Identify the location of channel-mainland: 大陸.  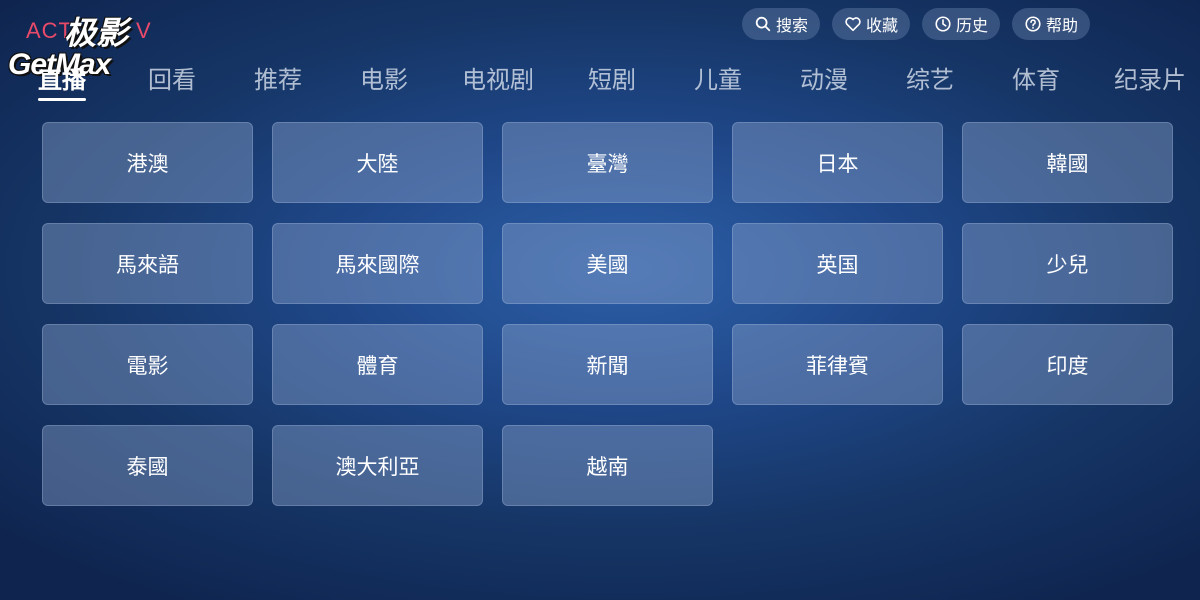
(377, 162).